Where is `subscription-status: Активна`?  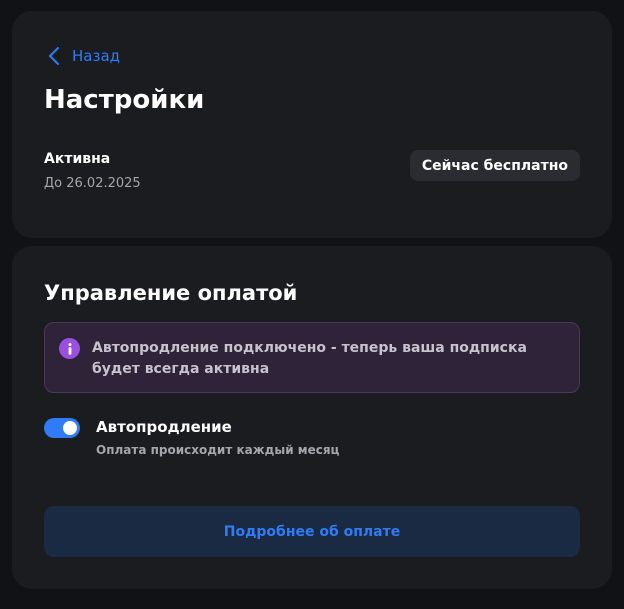 subscription-status: Активна is located at coordinates (77, 159).